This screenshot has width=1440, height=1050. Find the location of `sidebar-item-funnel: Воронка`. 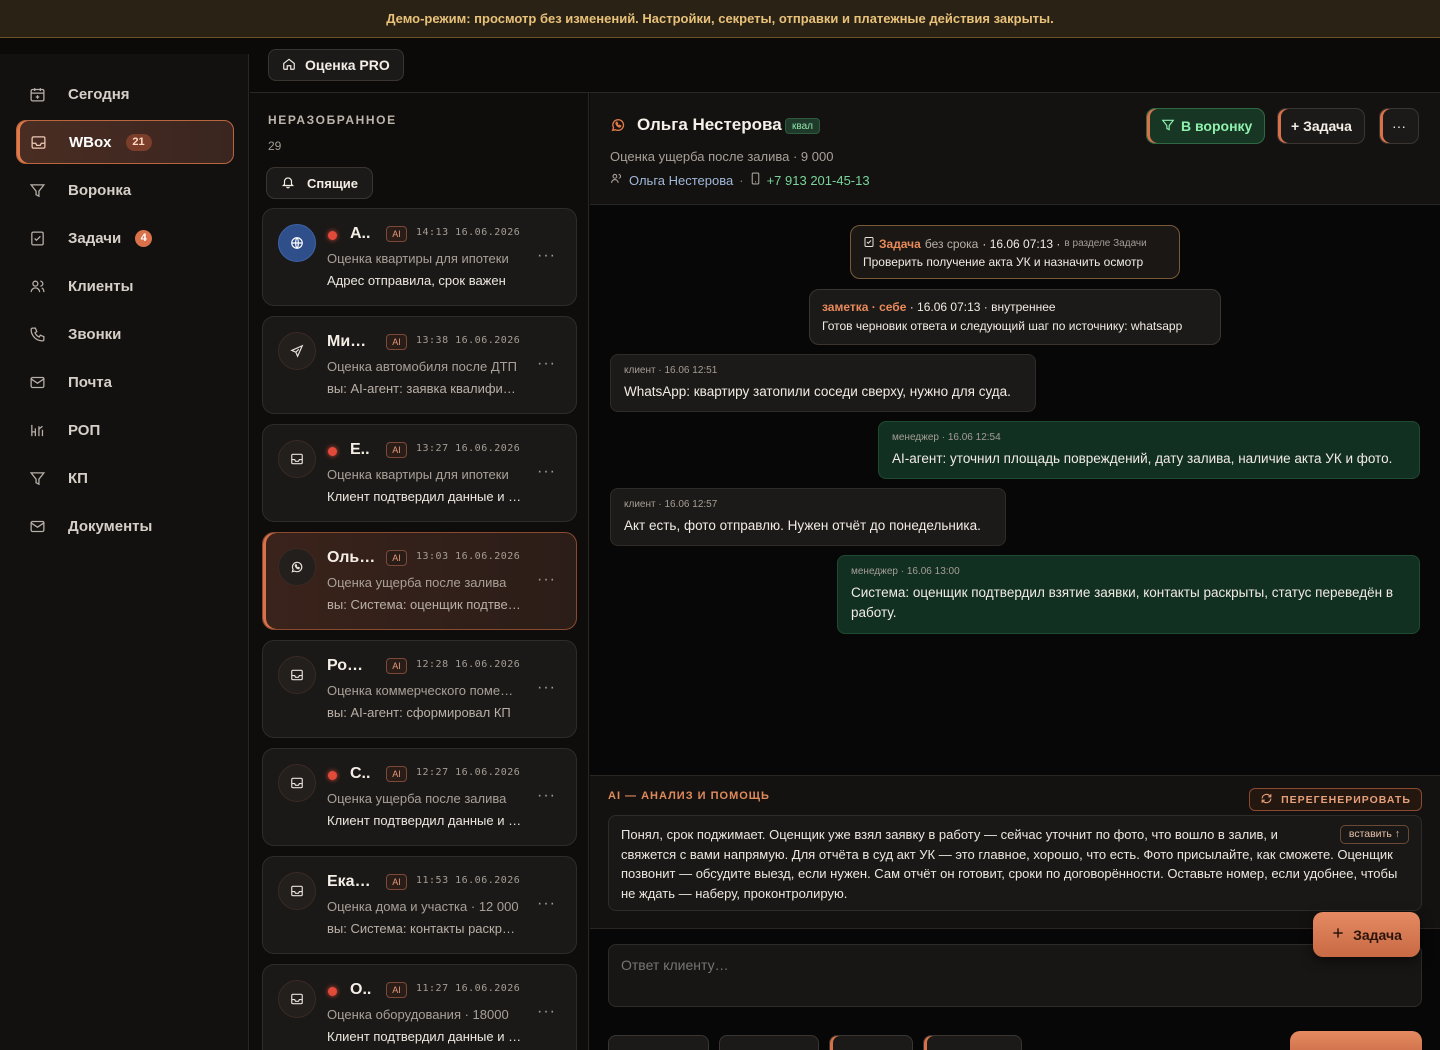

sidebar-item-funnel: Воронка is located at coordinates (125, 190).